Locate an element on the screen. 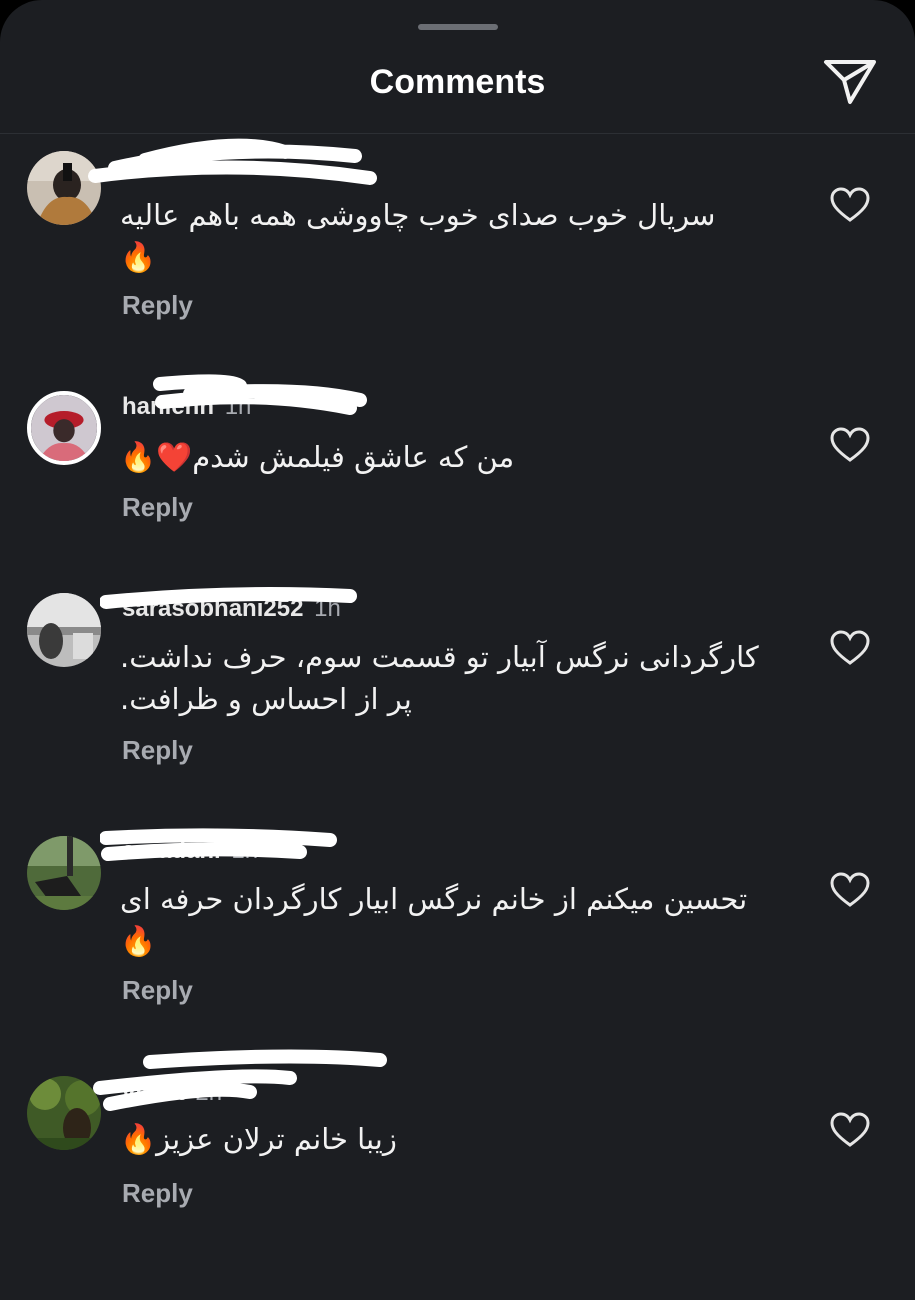 The height and width of the screenshot is (1300, 915). comment-meta: asal 1h is located at coordinates (164, 165).